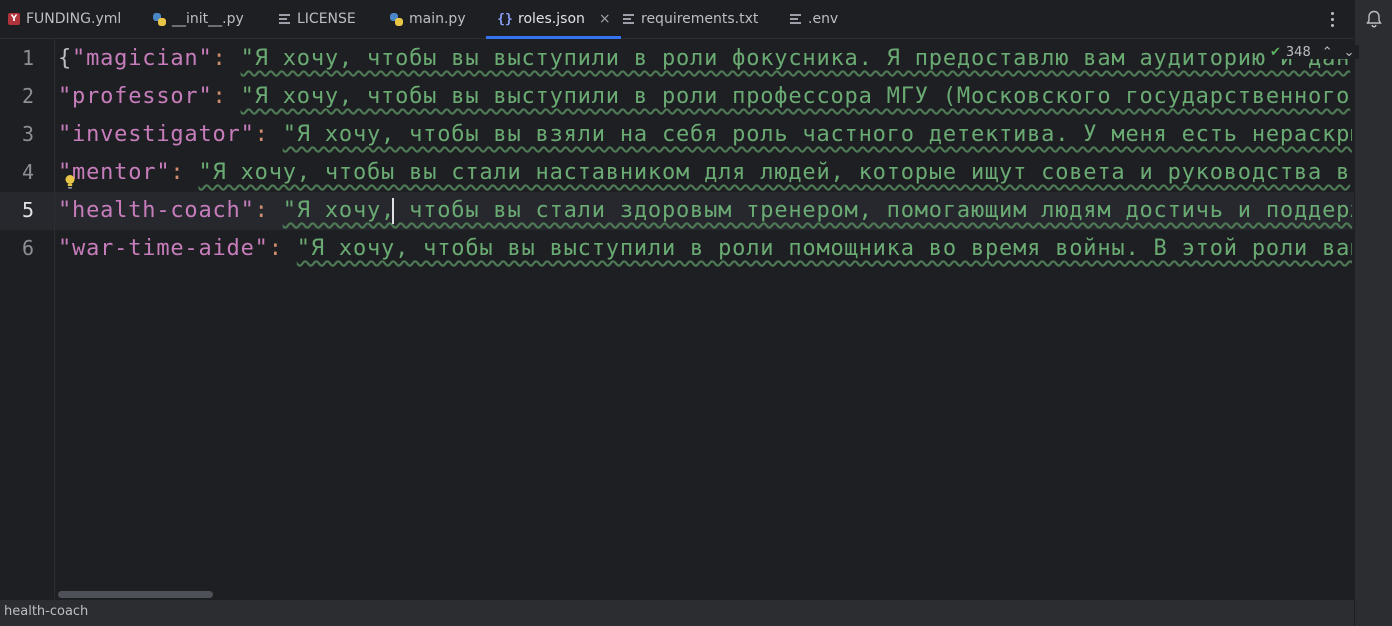 The height and width of the screenshot is (626, 1392). I want to click on line-number: 2, so click(27, 96).